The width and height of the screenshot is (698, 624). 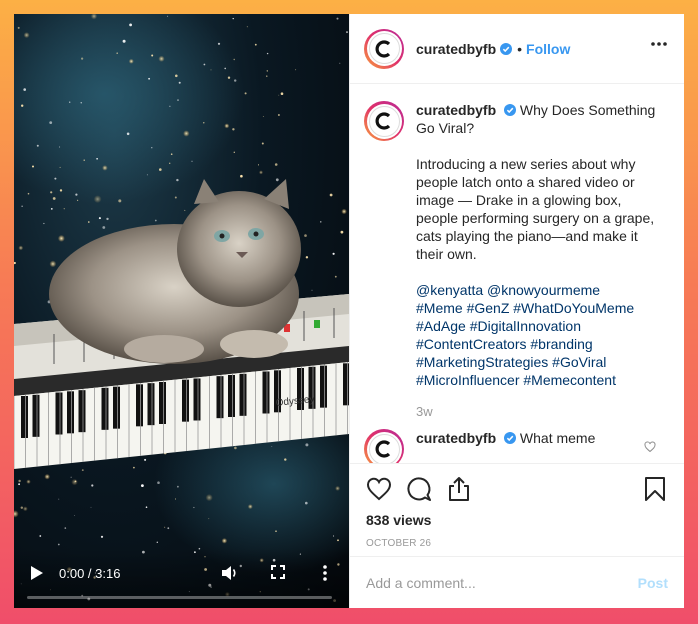 What do you see at coordinates (379, 489) in the screenshot?
I see `like-heart-icon` at bounding box center [379, 489].